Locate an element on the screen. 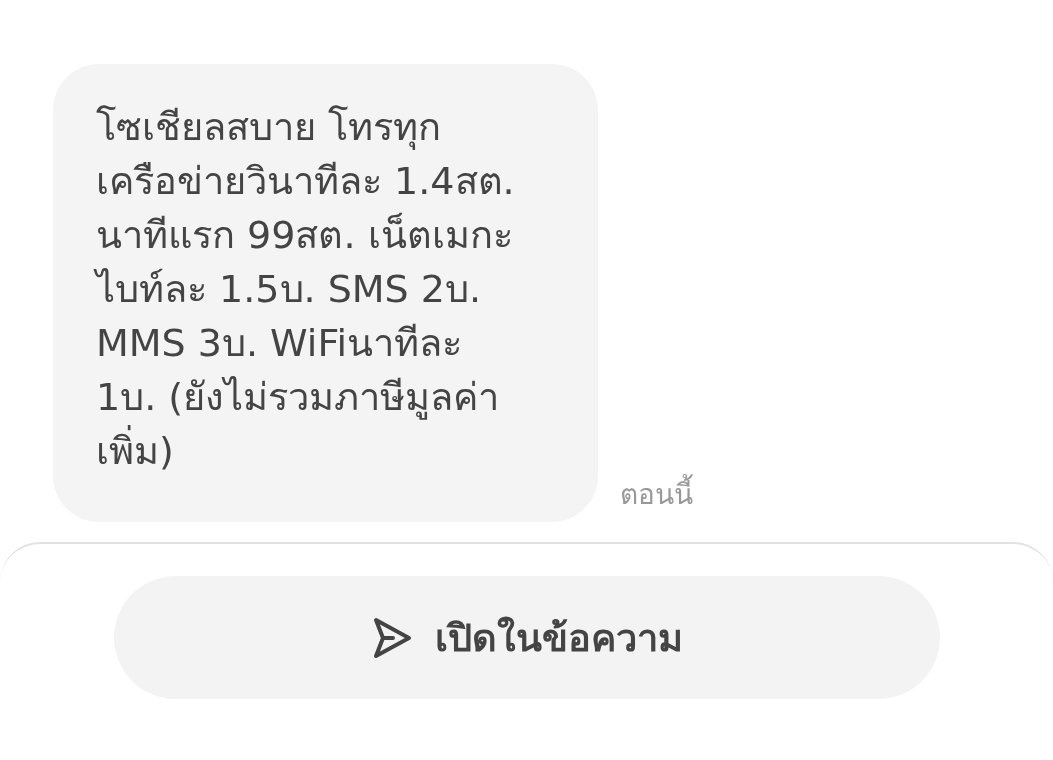 This screenshot has height=760, width=1053. message-time: ตอนนี้ is located at coordinates (656, 494).